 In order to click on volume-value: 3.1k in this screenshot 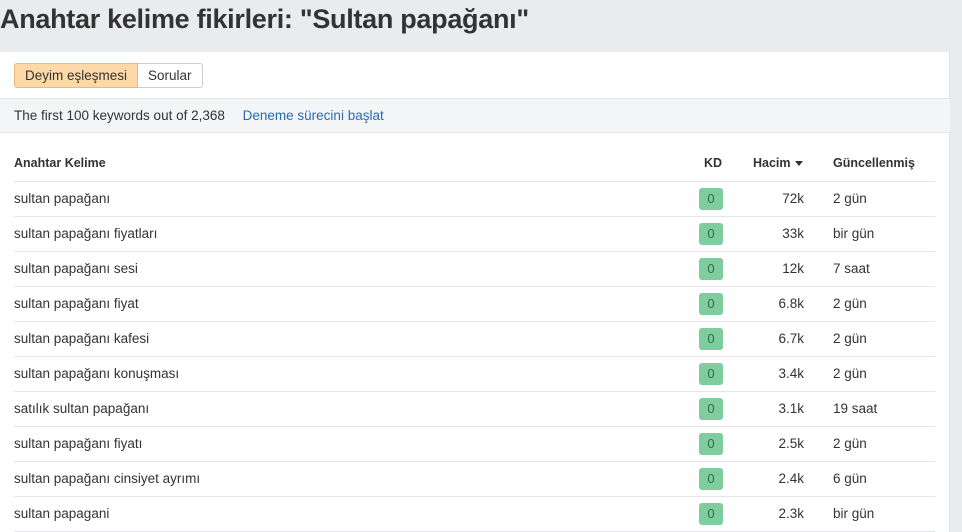, I will do `click(791, 408)`.